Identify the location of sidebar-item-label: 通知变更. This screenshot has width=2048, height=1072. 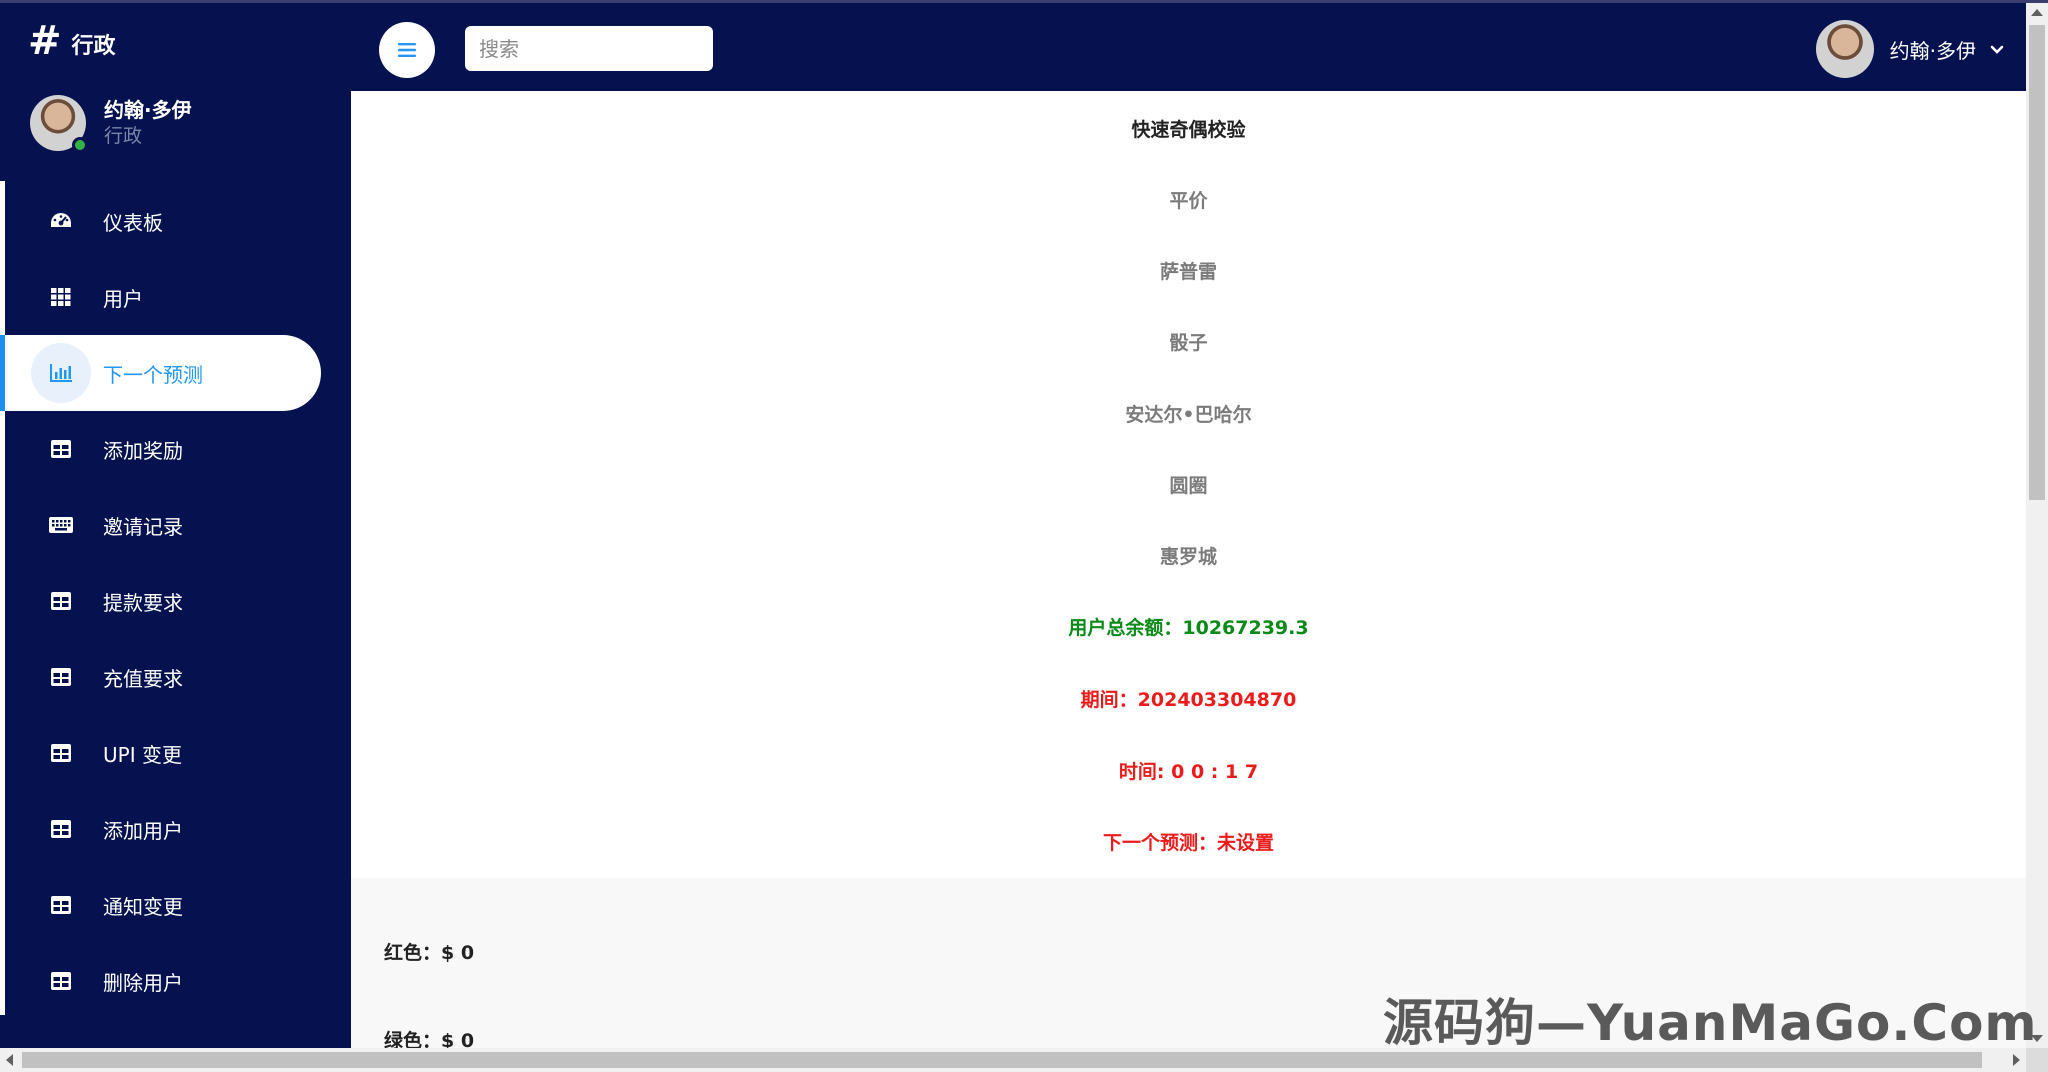
(143, 906).